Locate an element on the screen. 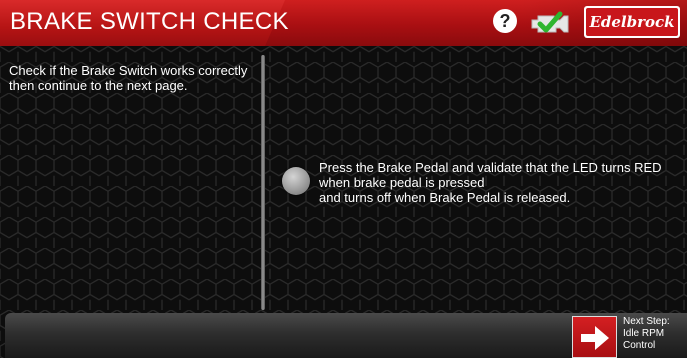  engine-check-icon is located at coordinates (550, 23).